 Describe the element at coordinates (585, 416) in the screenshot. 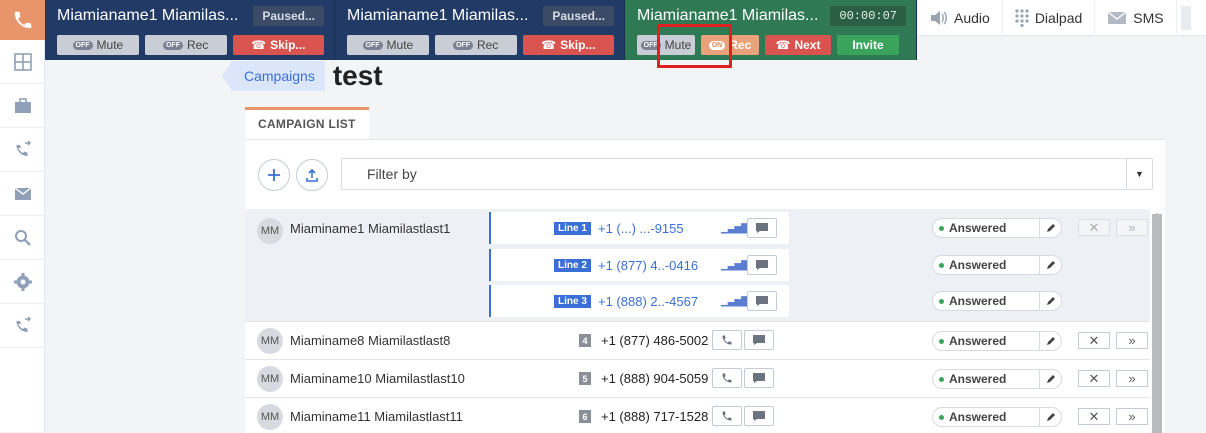

I see `row-index-badge: 6` at that location.